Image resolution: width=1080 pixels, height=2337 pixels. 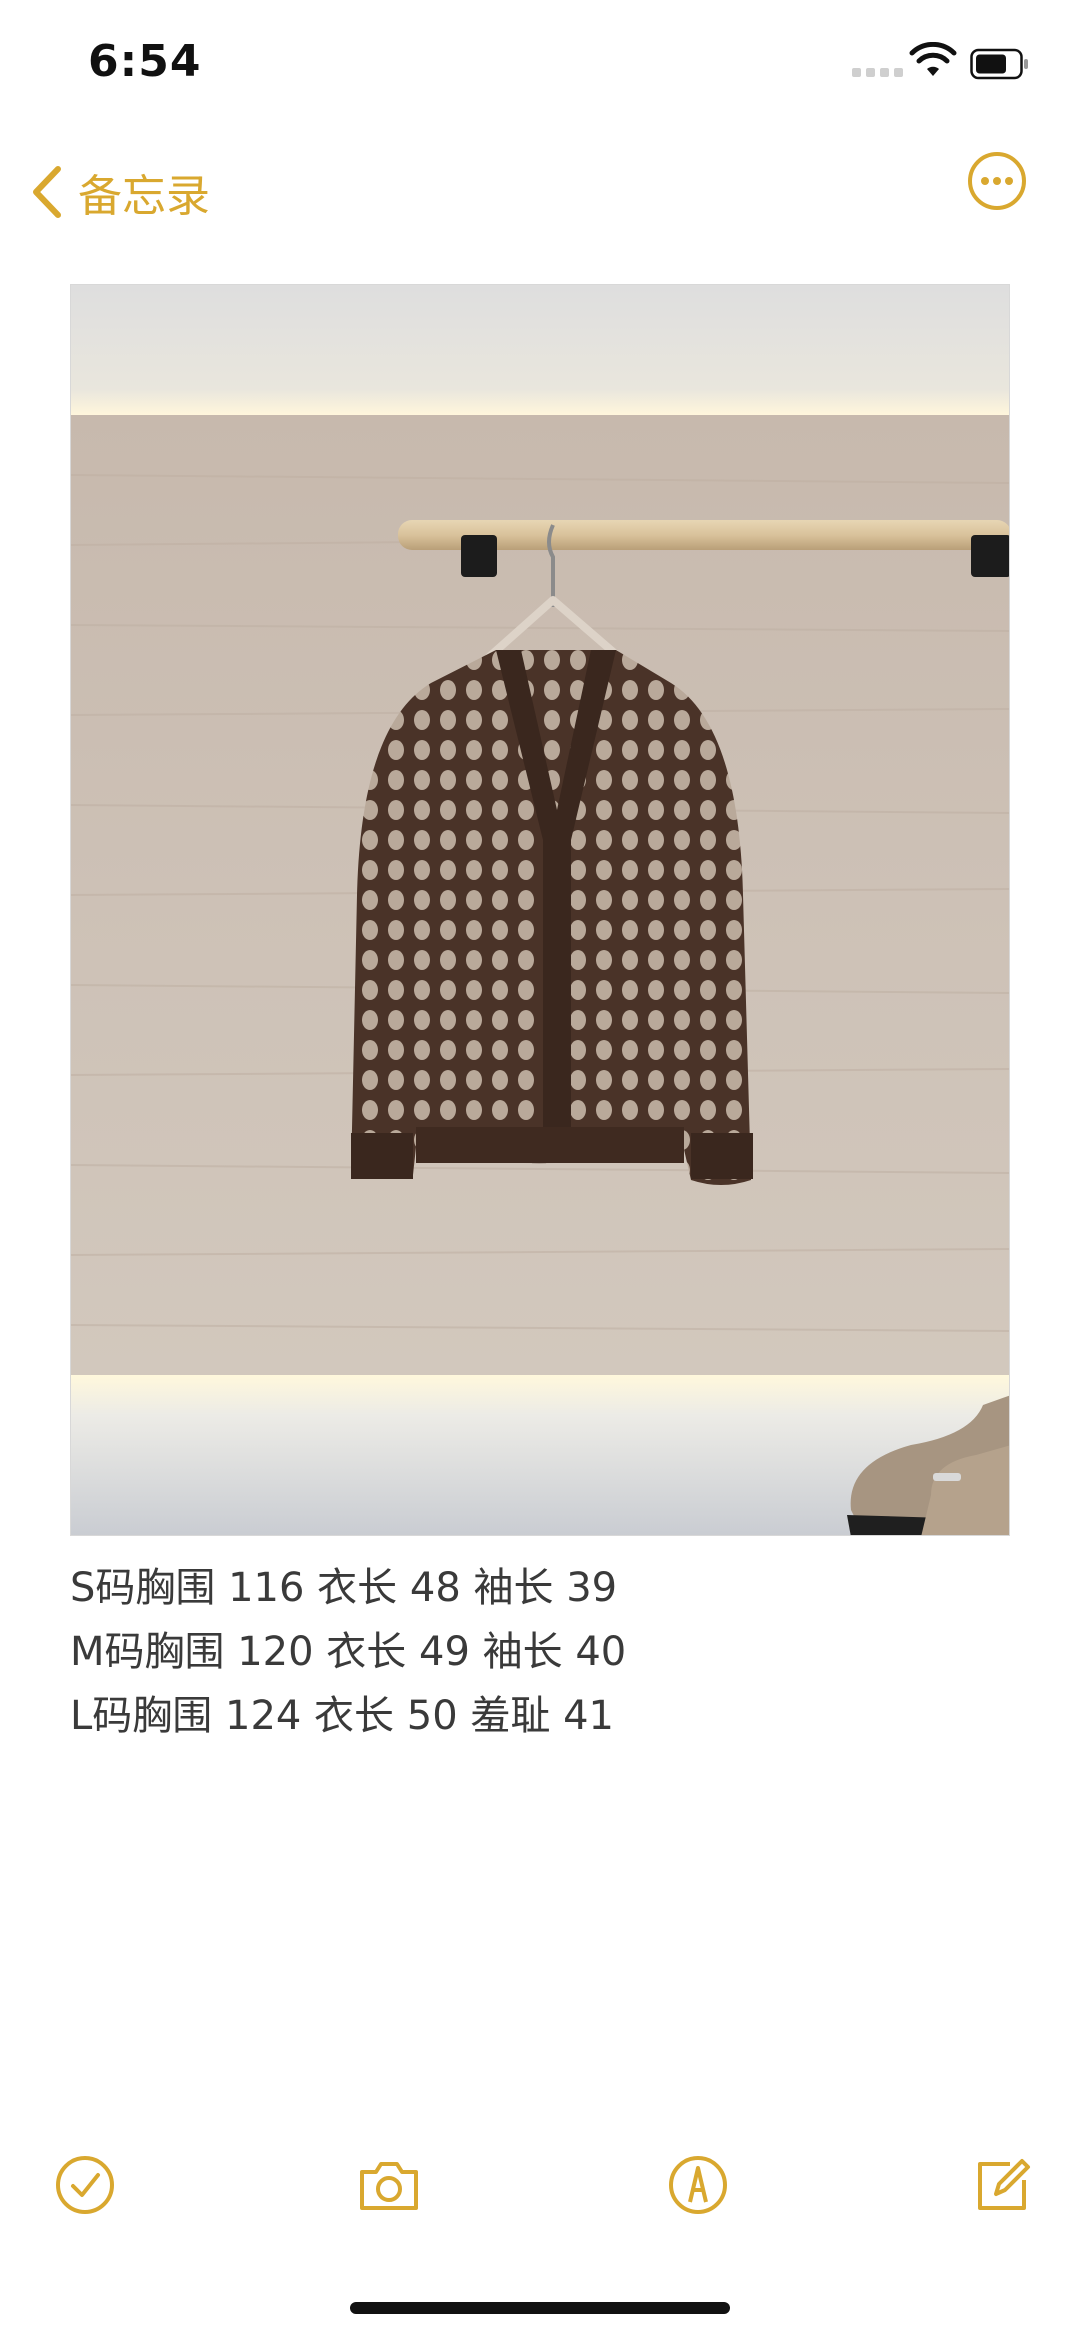 I want to click on status-bar: 6:54, so click(x=540, y=65).